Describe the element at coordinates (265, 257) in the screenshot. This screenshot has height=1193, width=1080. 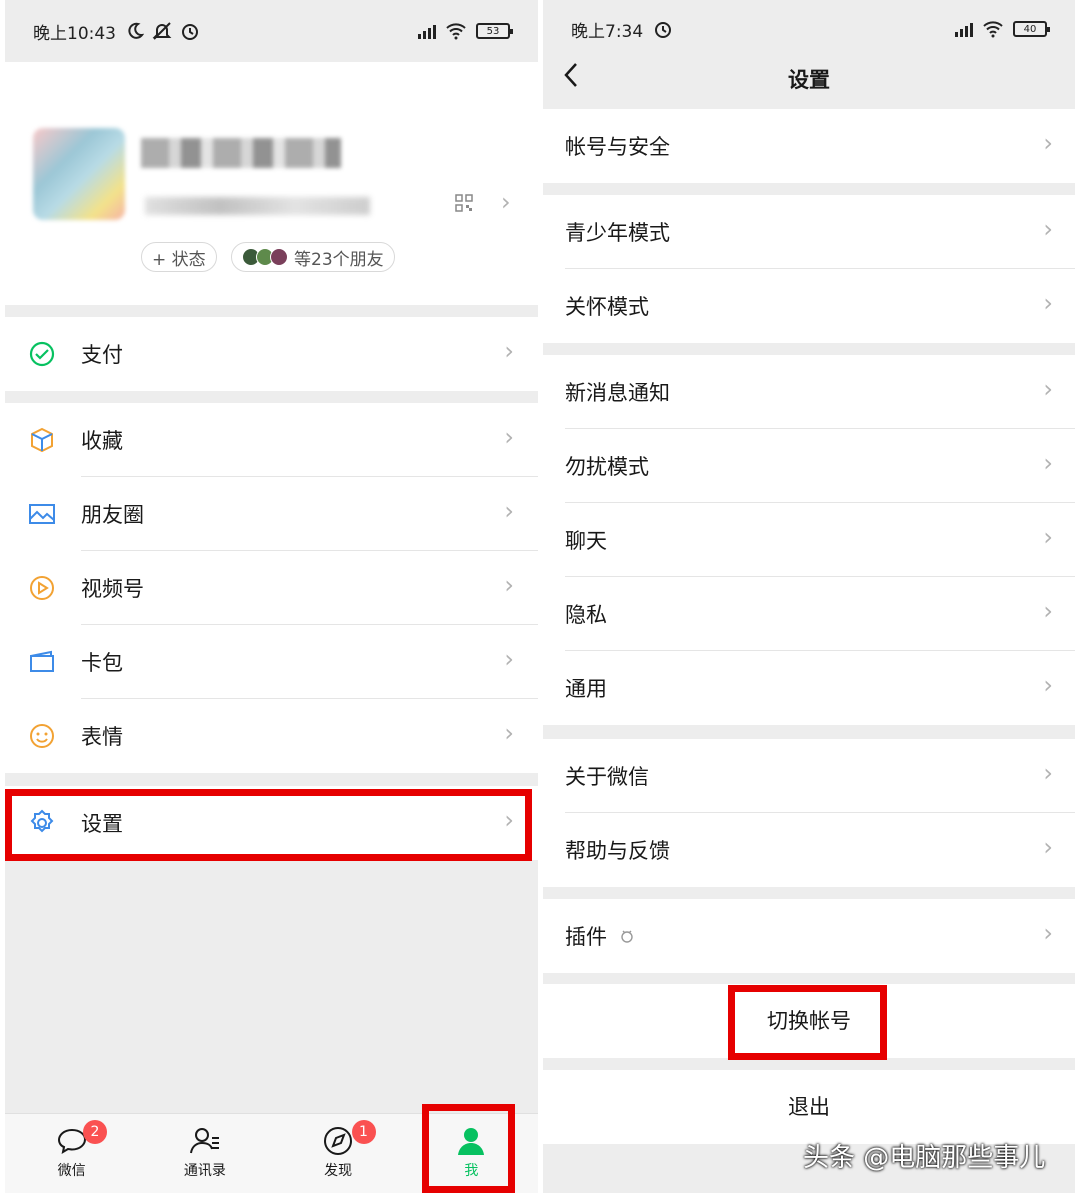
I see `friend-avatars` at that location.